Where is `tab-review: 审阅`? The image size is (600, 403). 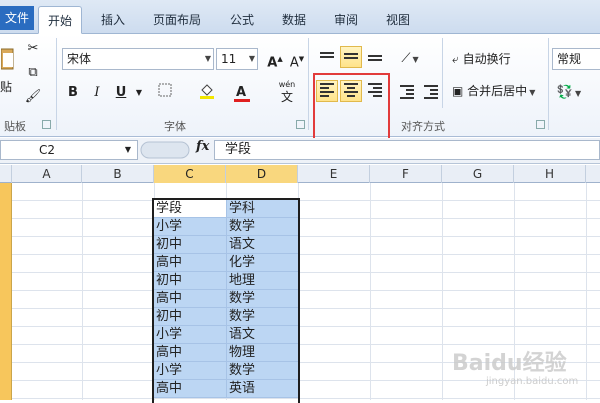 tab-review: 审阅 is located at coordinates (346, 20).